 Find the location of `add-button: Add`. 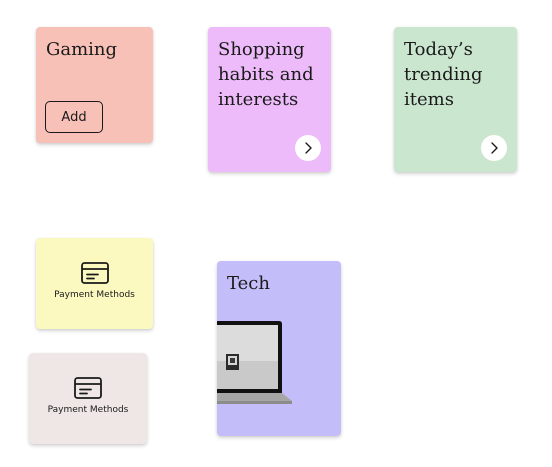

add-button: Add is located at coordinates (74, 117).